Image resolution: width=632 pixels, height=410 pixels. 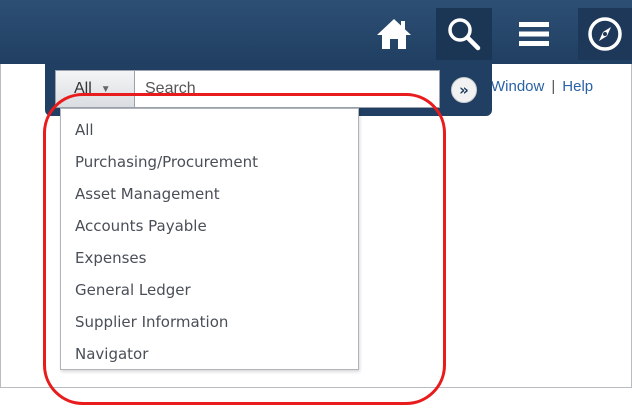 What do you see at coordinates (151, 322) in the screenshot?
I see `dropdown-option-supplier-information: Supplier Information` at bounding box center [151, 322].